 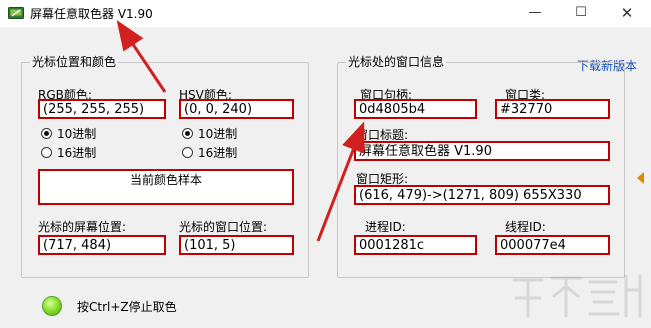 What do you see at coordinates (165, 180) in the screenshot?
I see `color-sample-label: 当前颜色样本` at bounding box center [165, 180].